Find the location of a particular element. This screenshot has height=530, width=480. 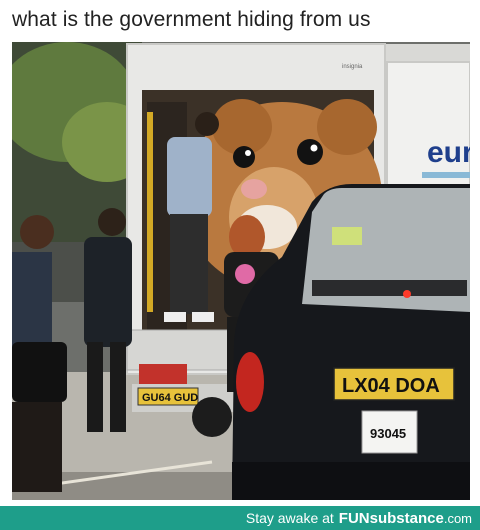

post-caption: what is the government hiding from us is located at coordinates (191, 19).